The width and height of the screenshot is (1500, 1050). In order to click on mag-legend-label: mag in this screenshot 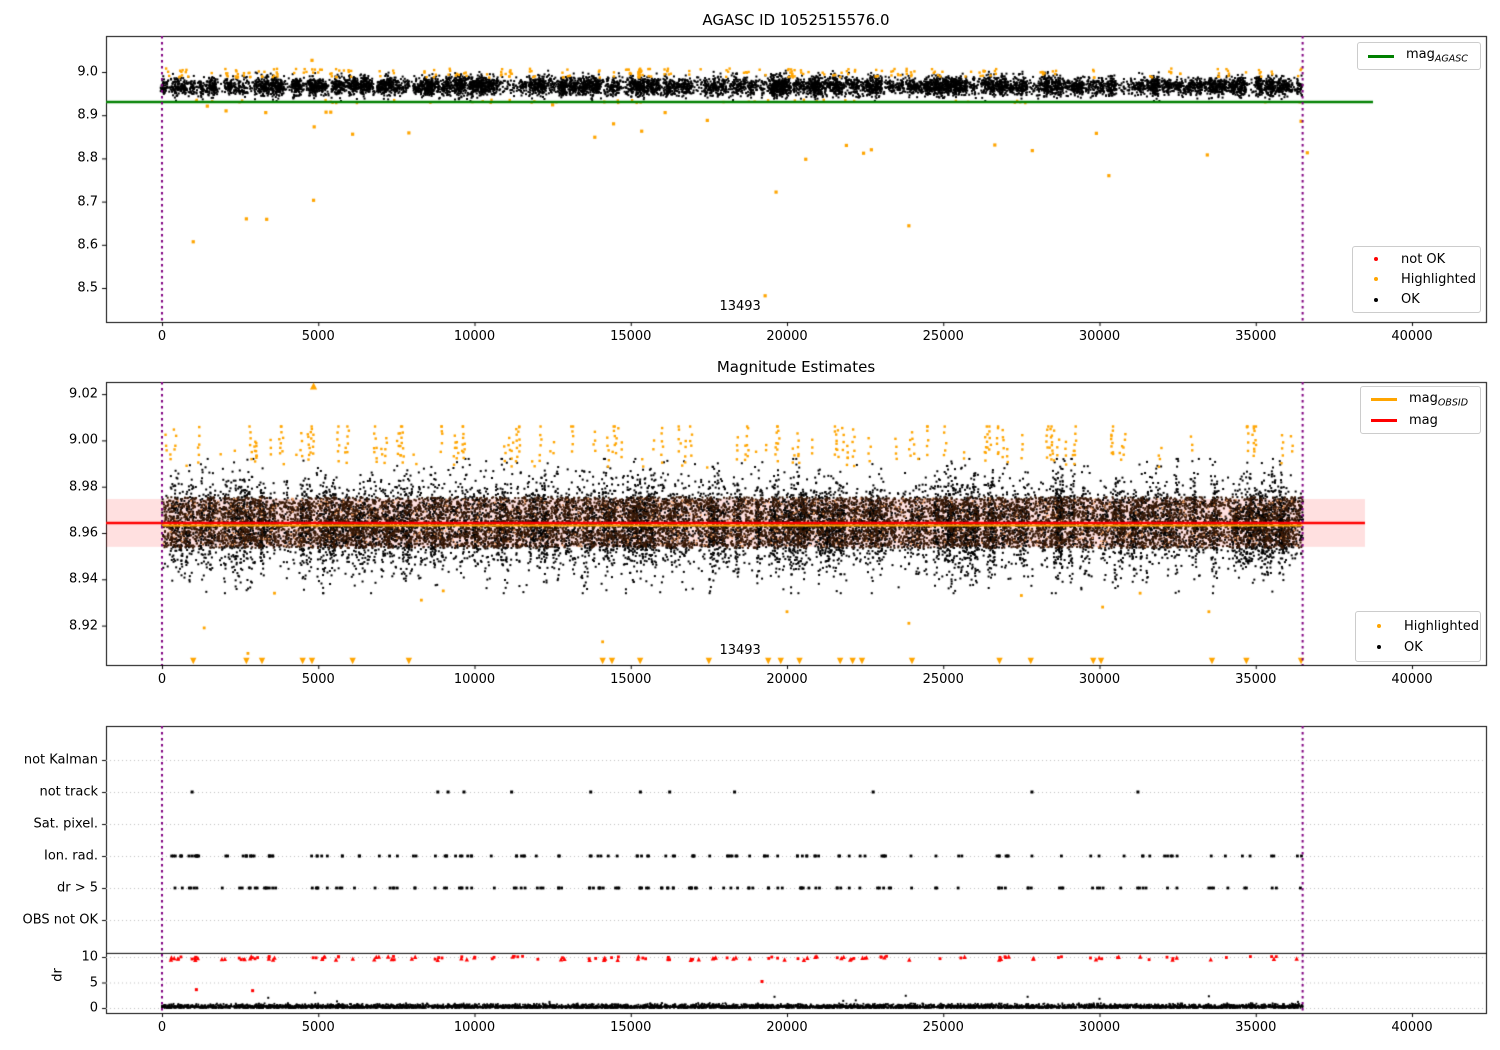, I will do `click(1423, 420)`.